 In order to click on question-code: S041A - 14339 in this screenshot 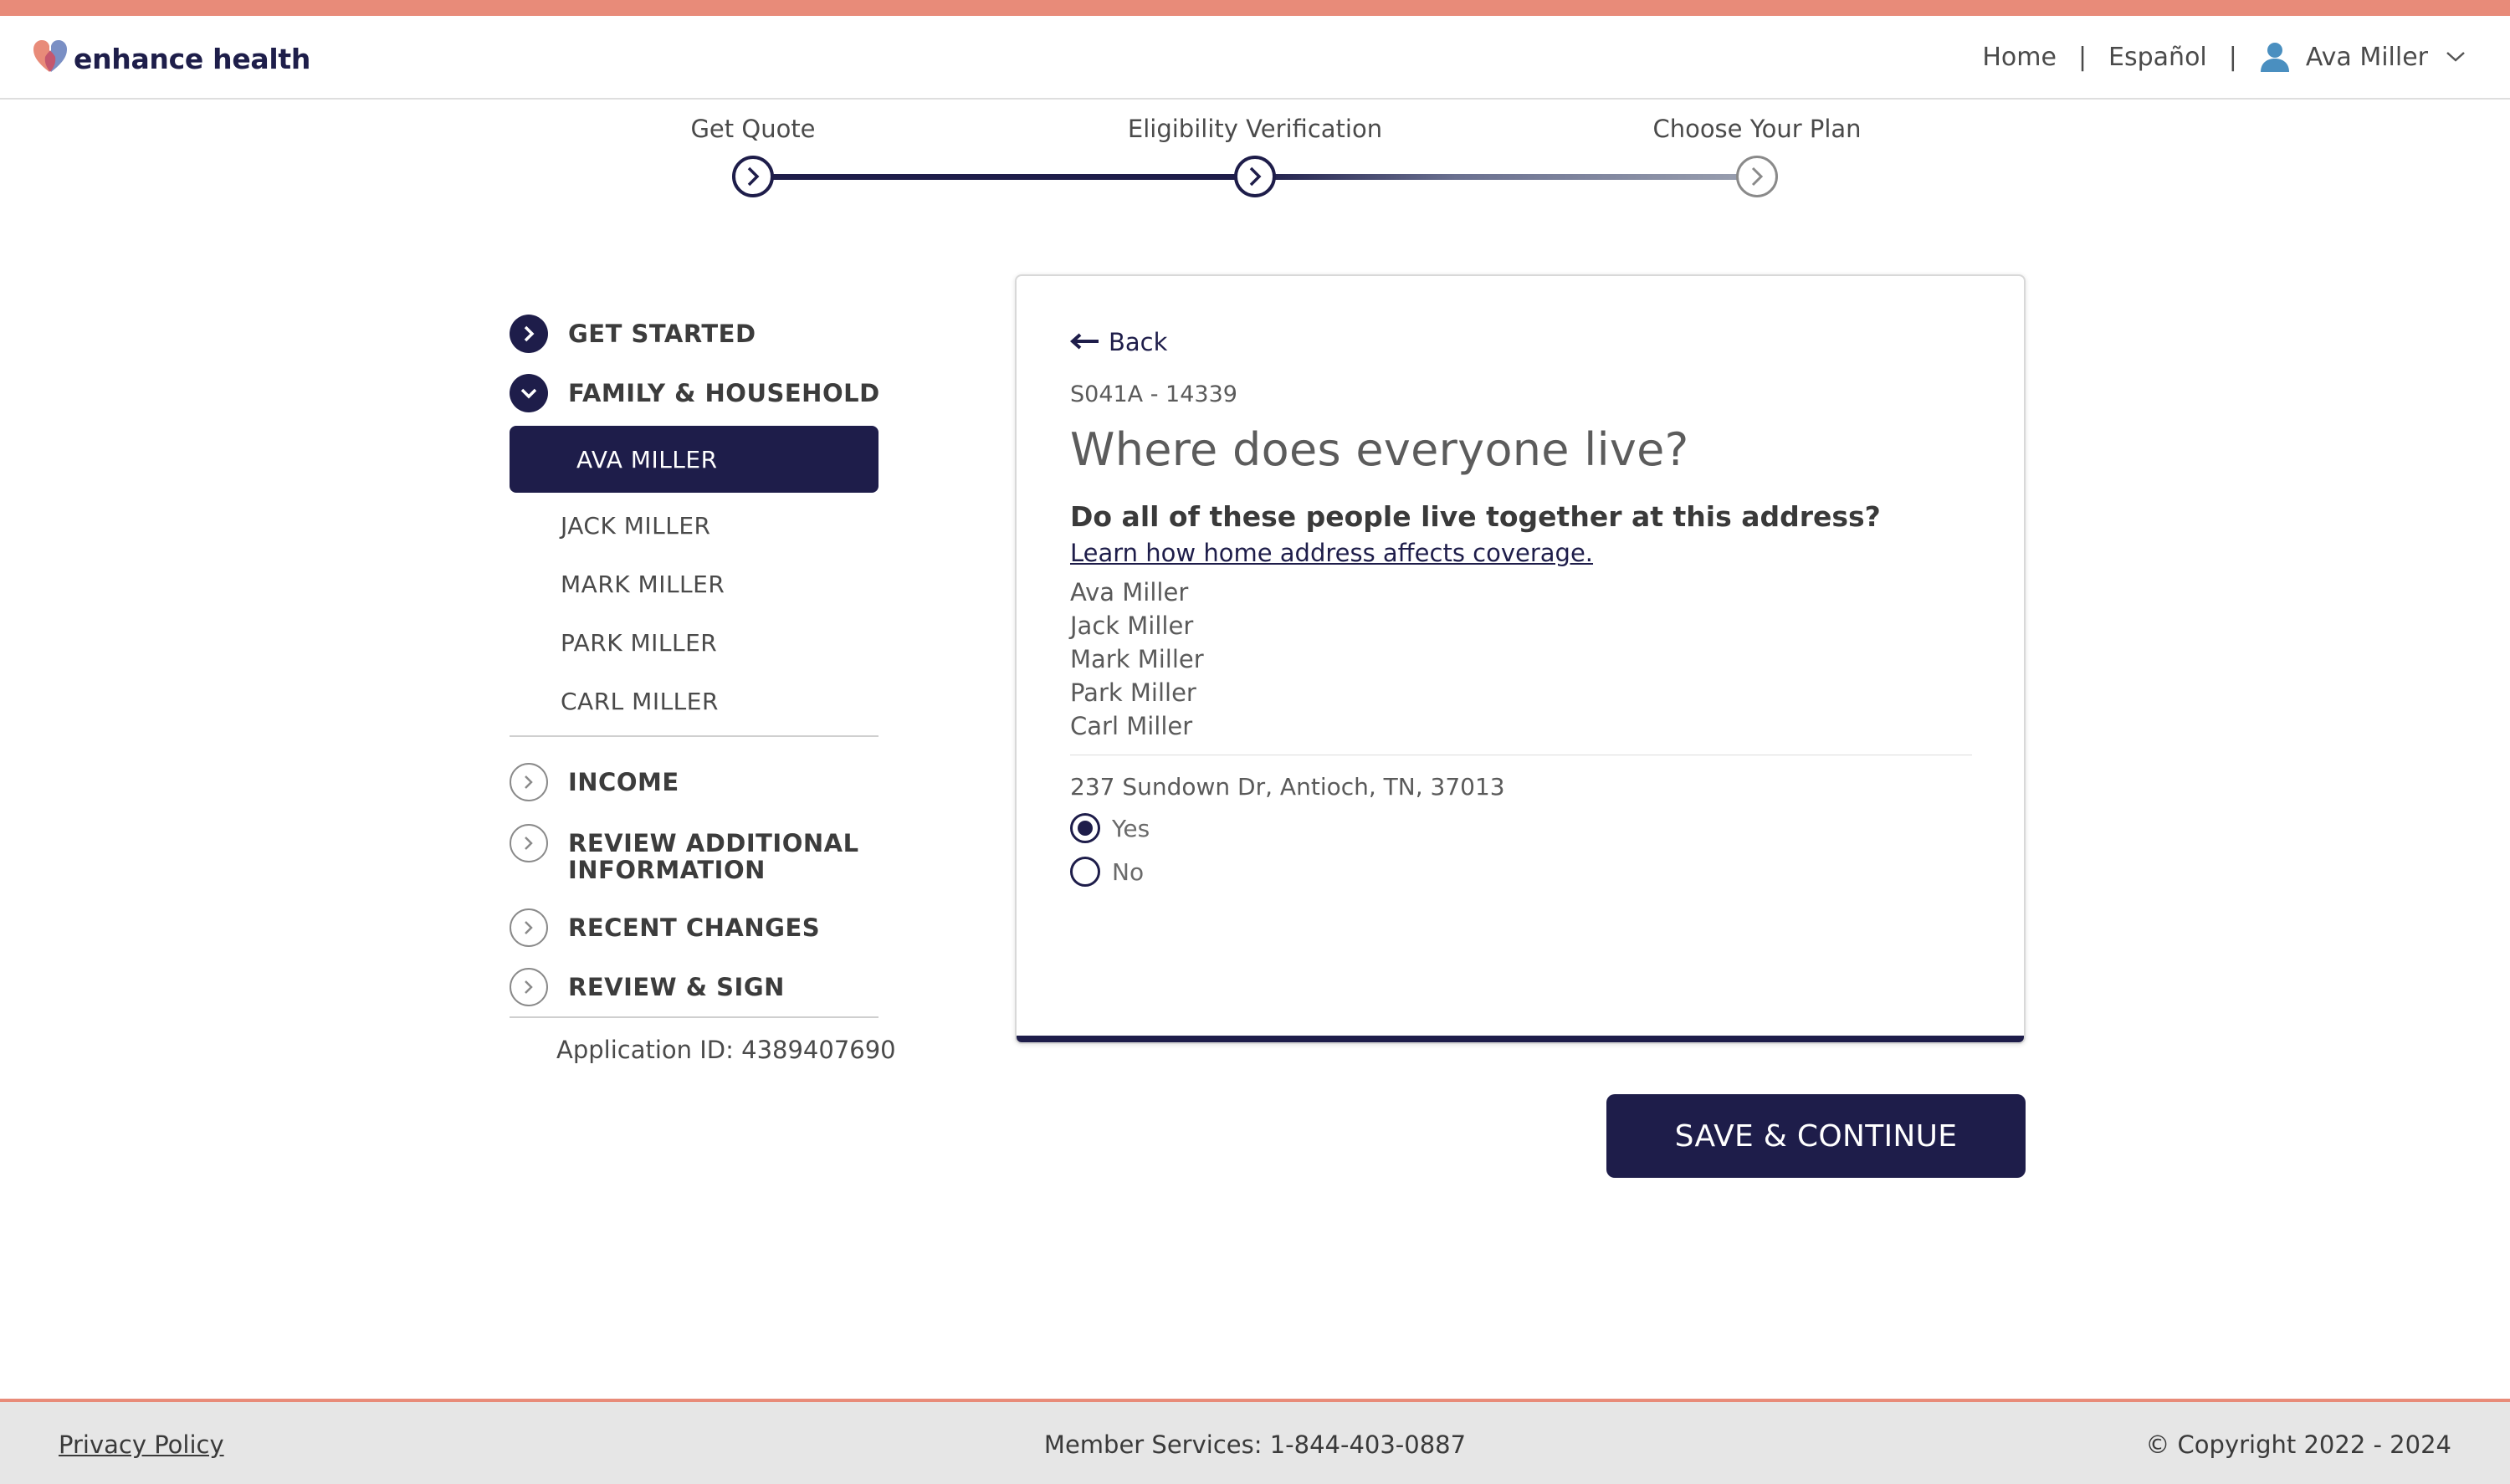, I will do `click(1153, 394)`.